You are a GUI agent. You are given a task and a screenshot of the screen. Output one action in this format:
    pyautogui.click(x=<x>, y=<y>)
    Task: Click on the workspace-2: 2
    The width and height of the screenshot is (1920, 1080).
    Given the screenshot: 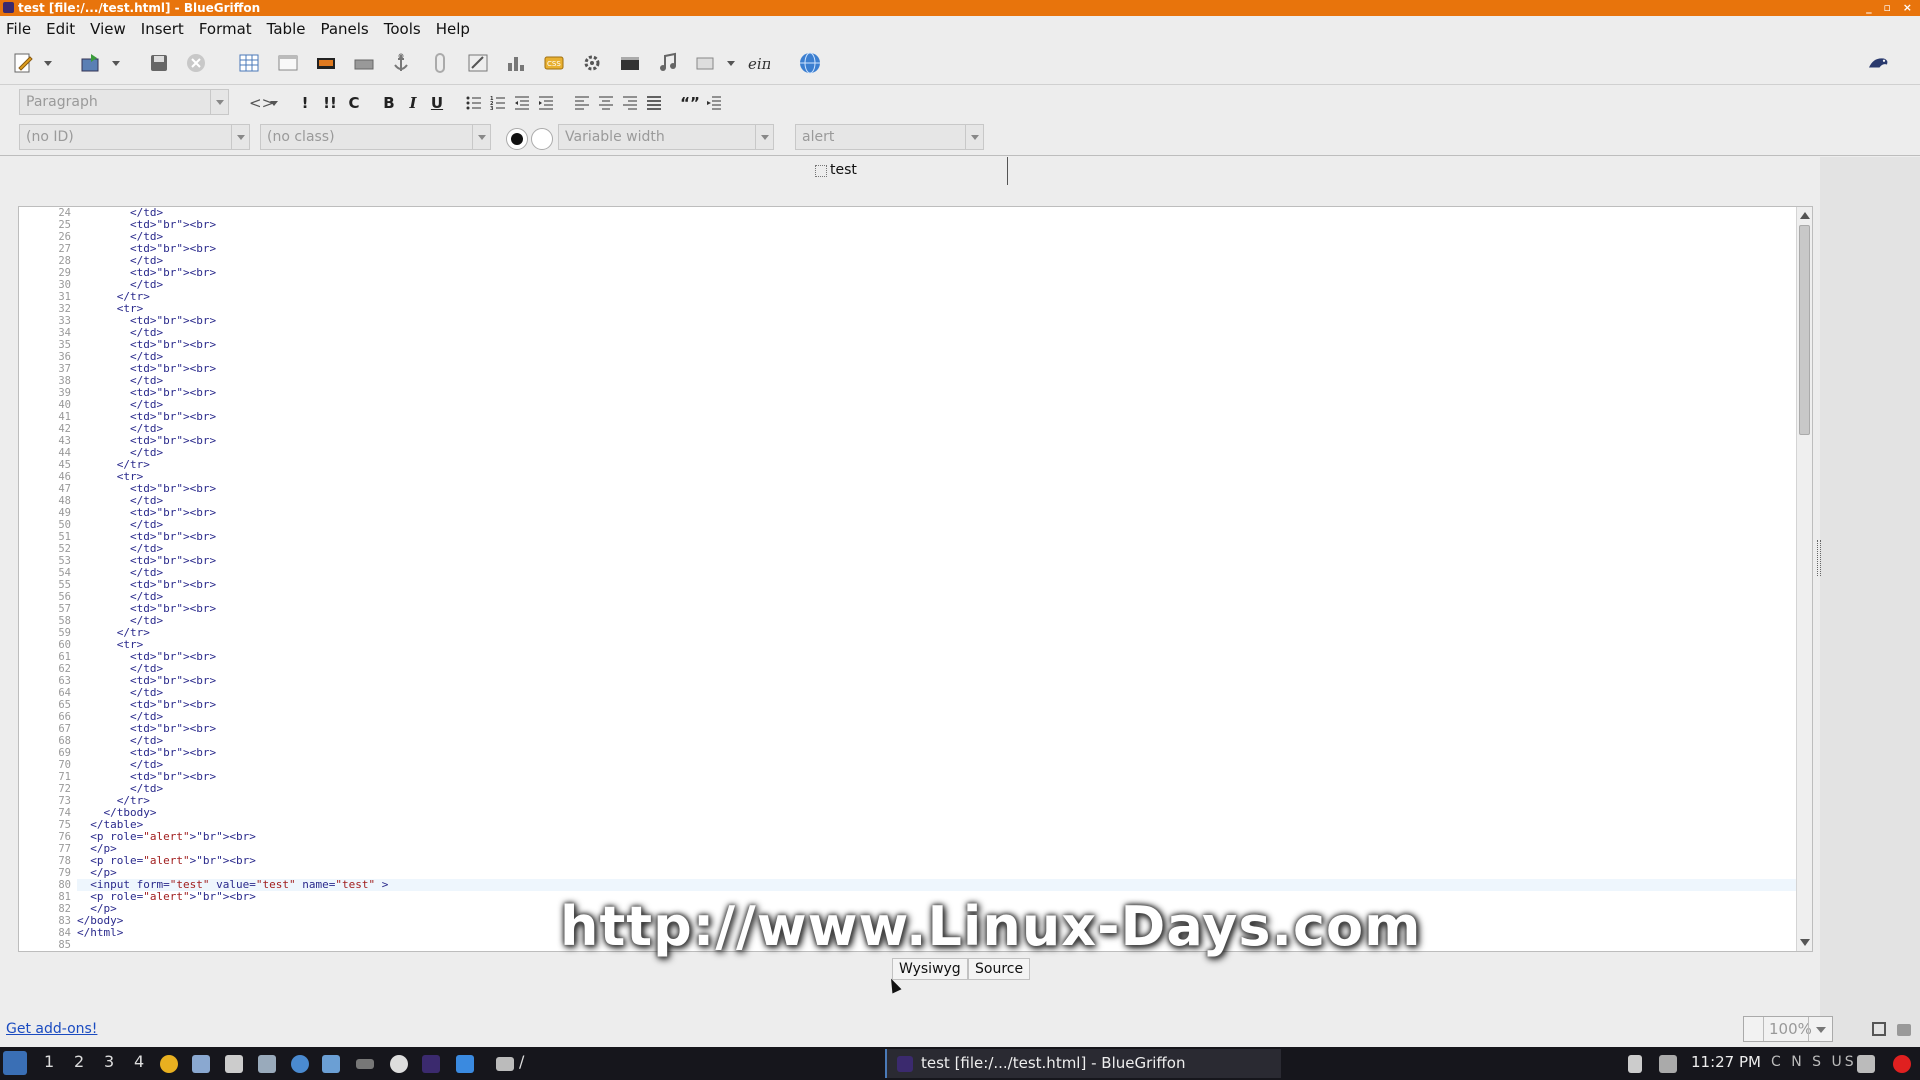 What is the action you would take?
    pyautogui.click(x=79, y=1061)
    